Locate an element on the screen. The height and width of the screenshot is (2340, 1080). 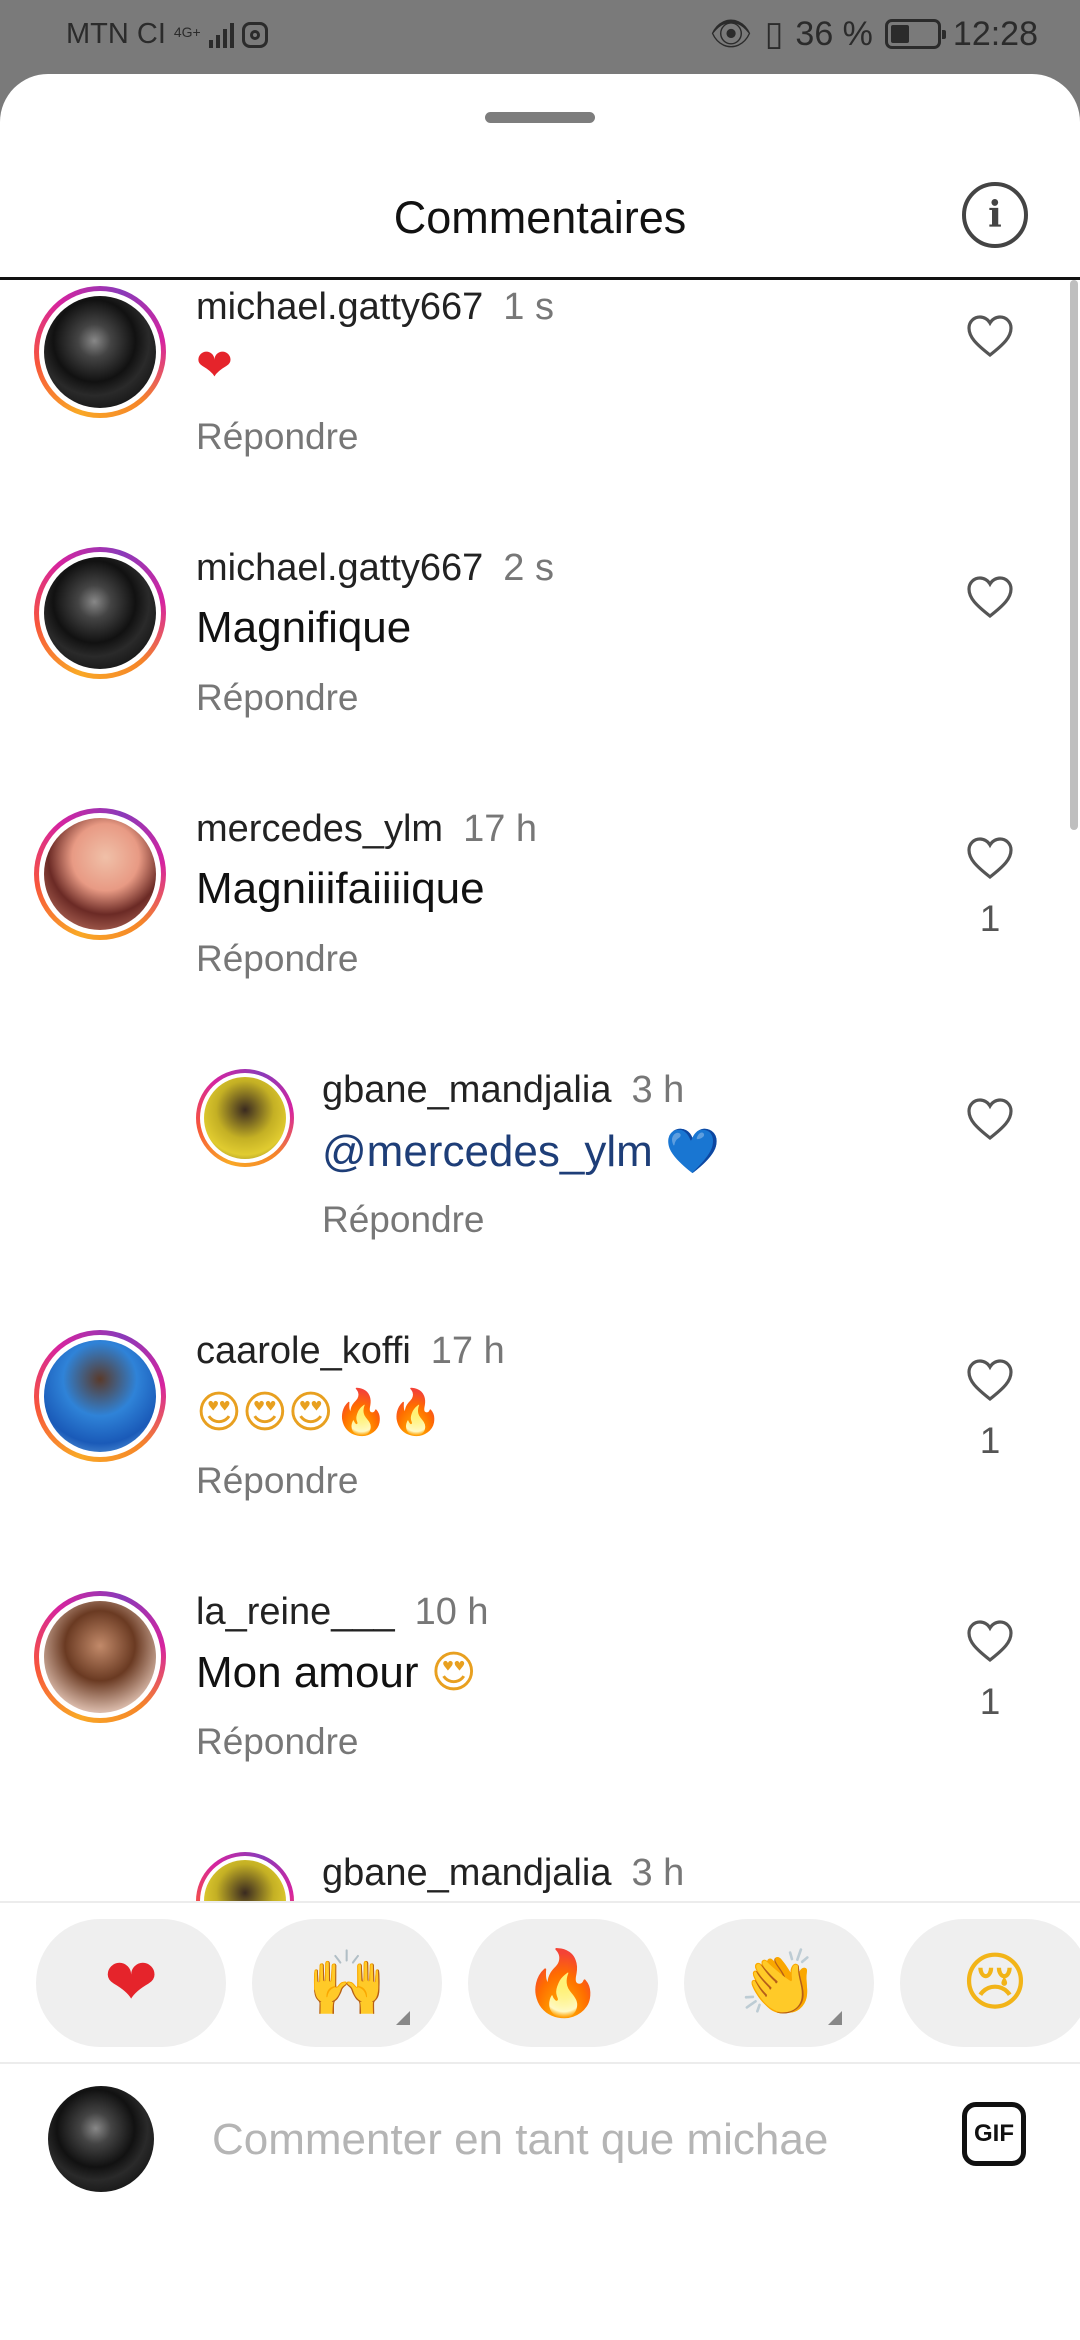
reply-item: gbane_mandjalia 3 h is located at coordinates (530, 1873).